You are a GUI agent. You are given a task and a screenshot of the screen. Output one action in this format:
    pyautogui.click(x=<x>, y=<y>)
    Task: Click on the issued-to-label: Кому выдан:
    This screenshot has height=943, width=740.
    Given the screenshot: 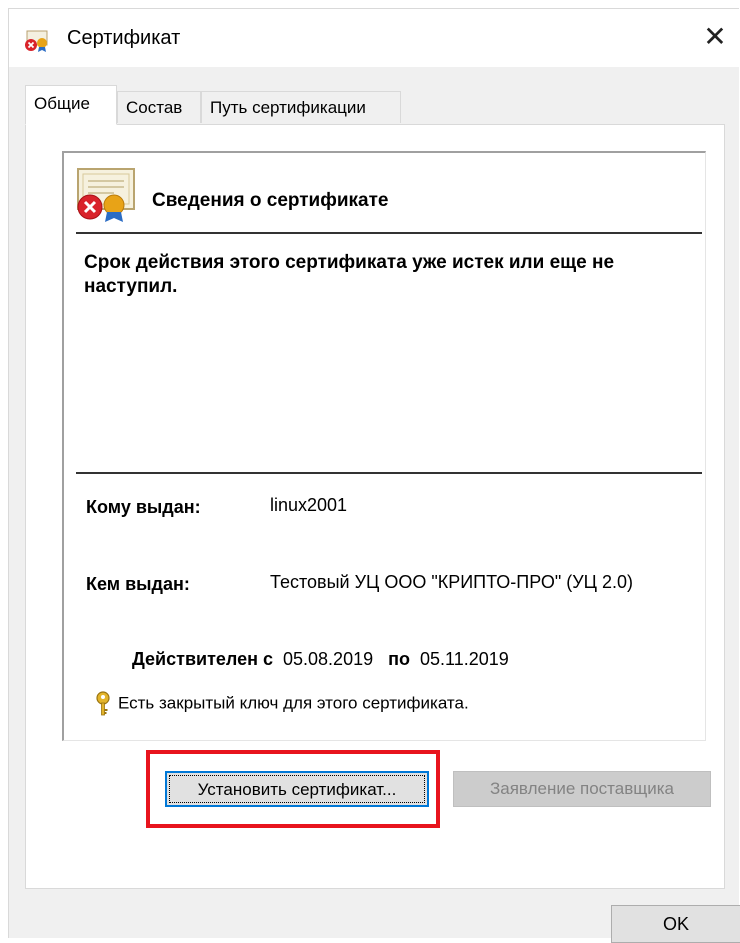 What is the action you would take?
    pyautogui.click(x=143, y=507)
    